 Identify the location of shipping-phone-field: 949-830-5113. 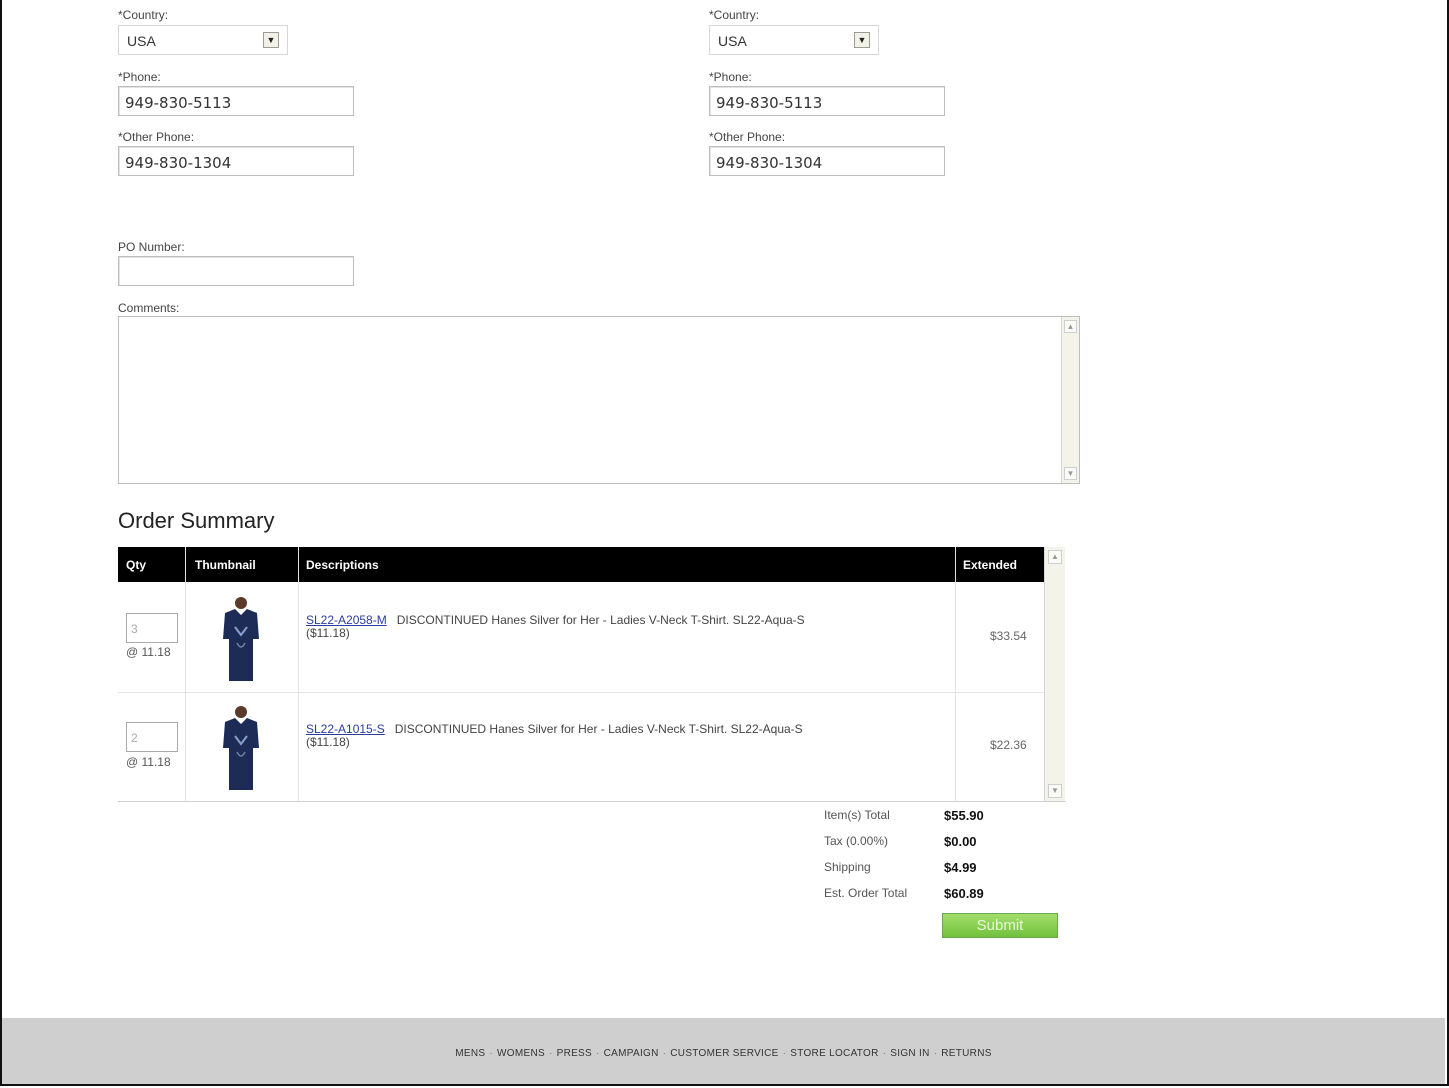
(827, 101).